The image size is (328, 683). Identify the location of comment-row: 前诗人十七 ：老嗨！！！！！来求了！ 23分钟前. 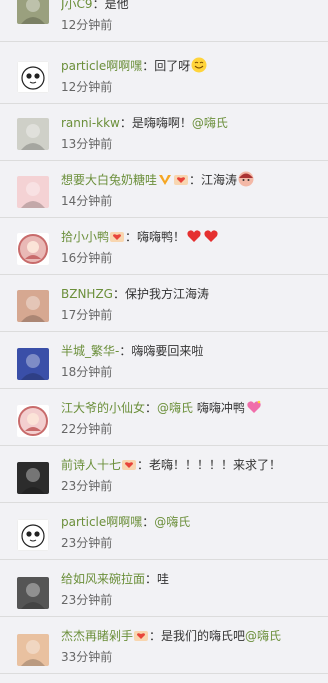
(164, 474).